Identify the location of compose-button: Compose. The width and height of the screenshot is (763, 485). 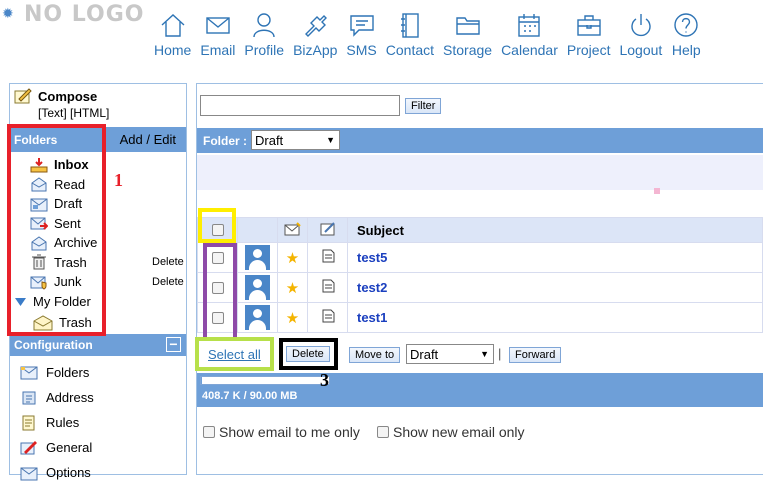
(55, 96).